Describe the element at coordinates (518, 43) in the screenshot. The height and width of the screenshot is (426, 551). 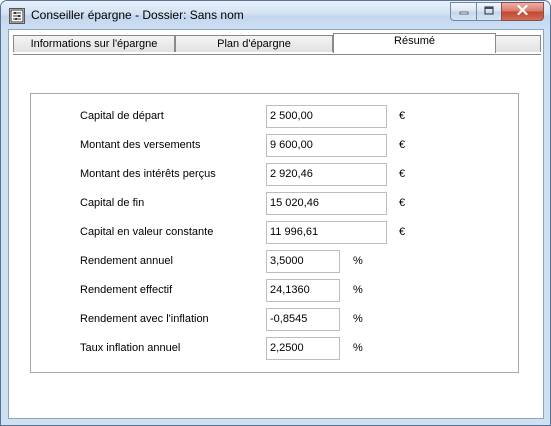
I see `tab-strip-filler` at that location.